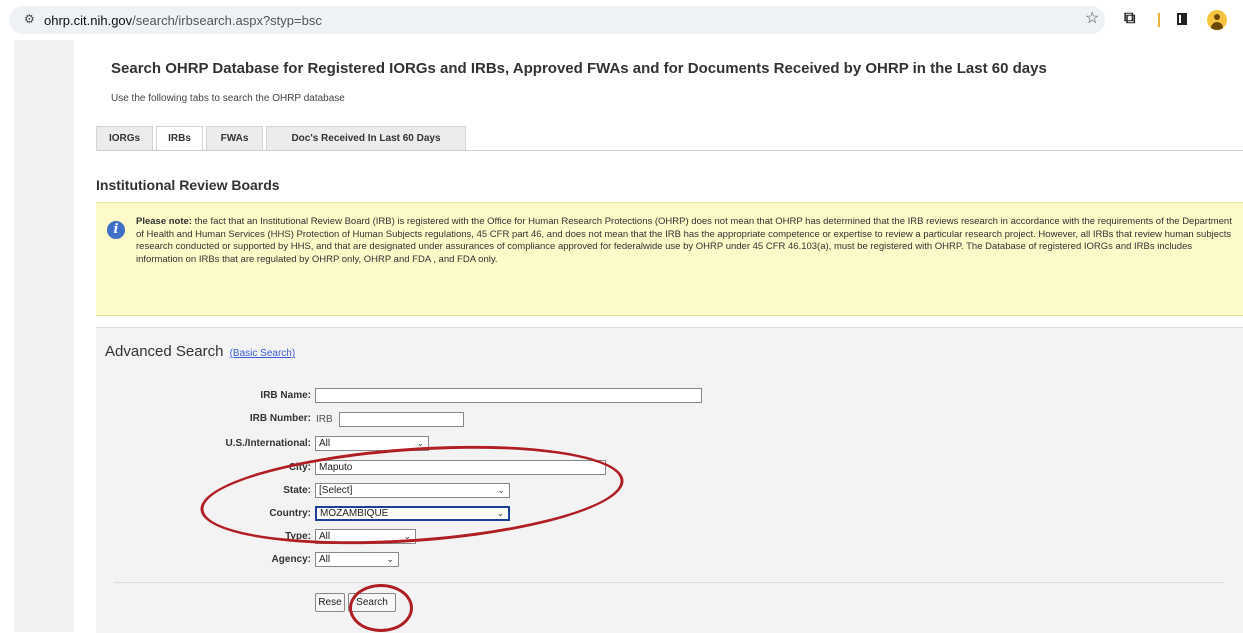  I want to click on irb-number-label: IRB Number:, so click(280, 418).